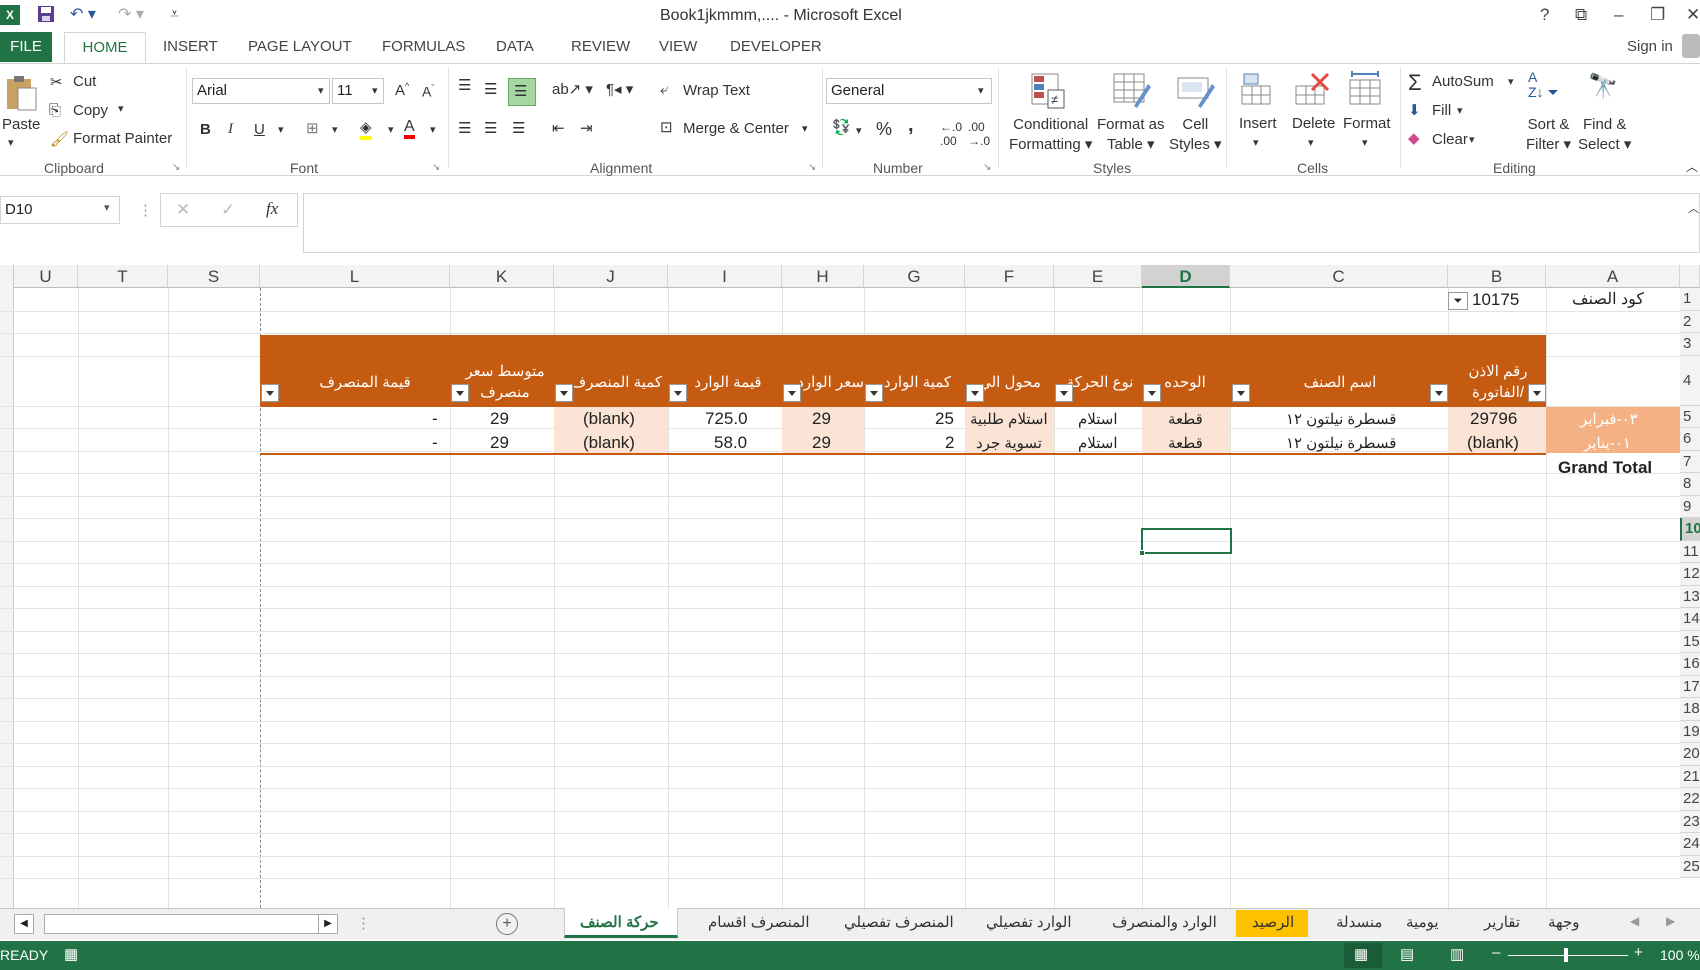  What do you see at coordinates (131, 15) in the screenshot?
I see `redo-icon: ↷ ▾` at bounding box center [131, 15].